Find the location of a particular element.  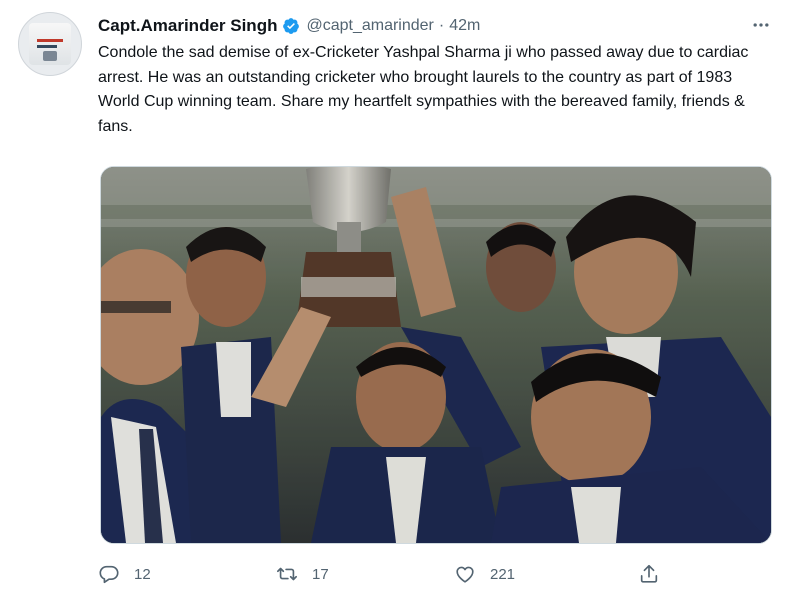

author-handle: @capt_amarinder is located at coordinates (369, 26).